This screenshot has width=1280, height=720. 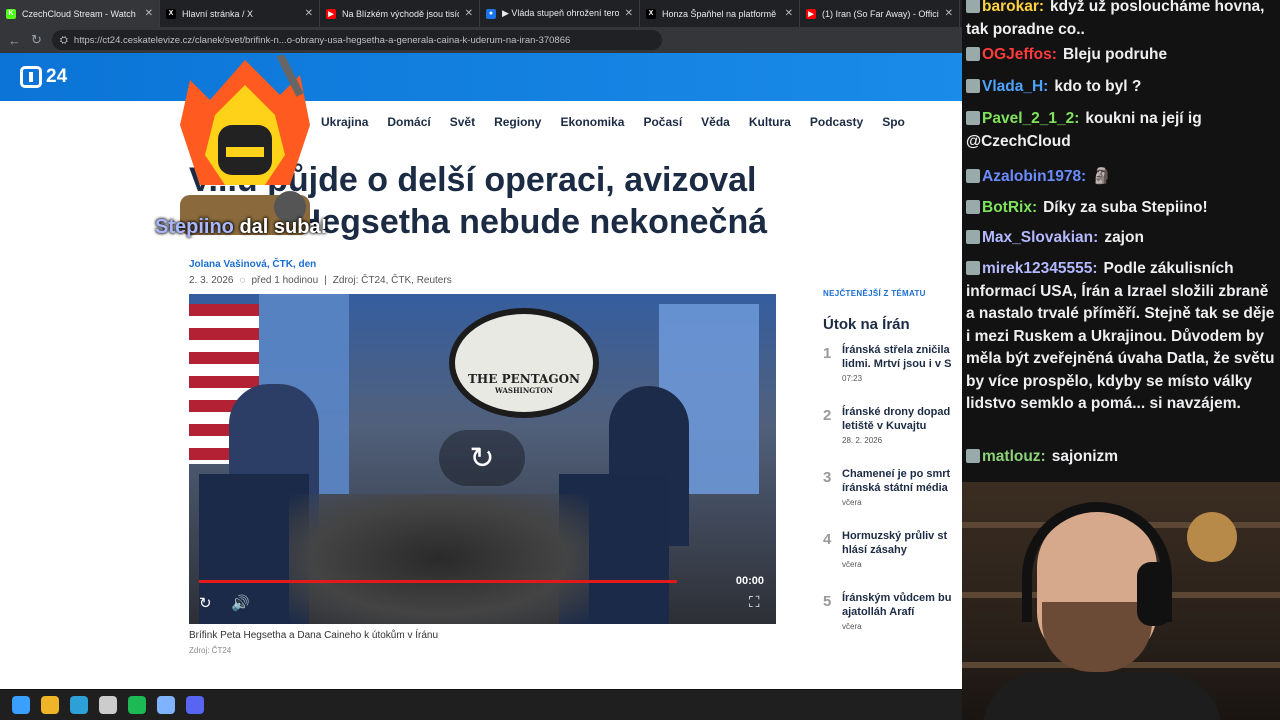 What do you see at coordinates (166, 705) in the screenshot?
I see `notepad-icon` at bounding box center [166, 705].